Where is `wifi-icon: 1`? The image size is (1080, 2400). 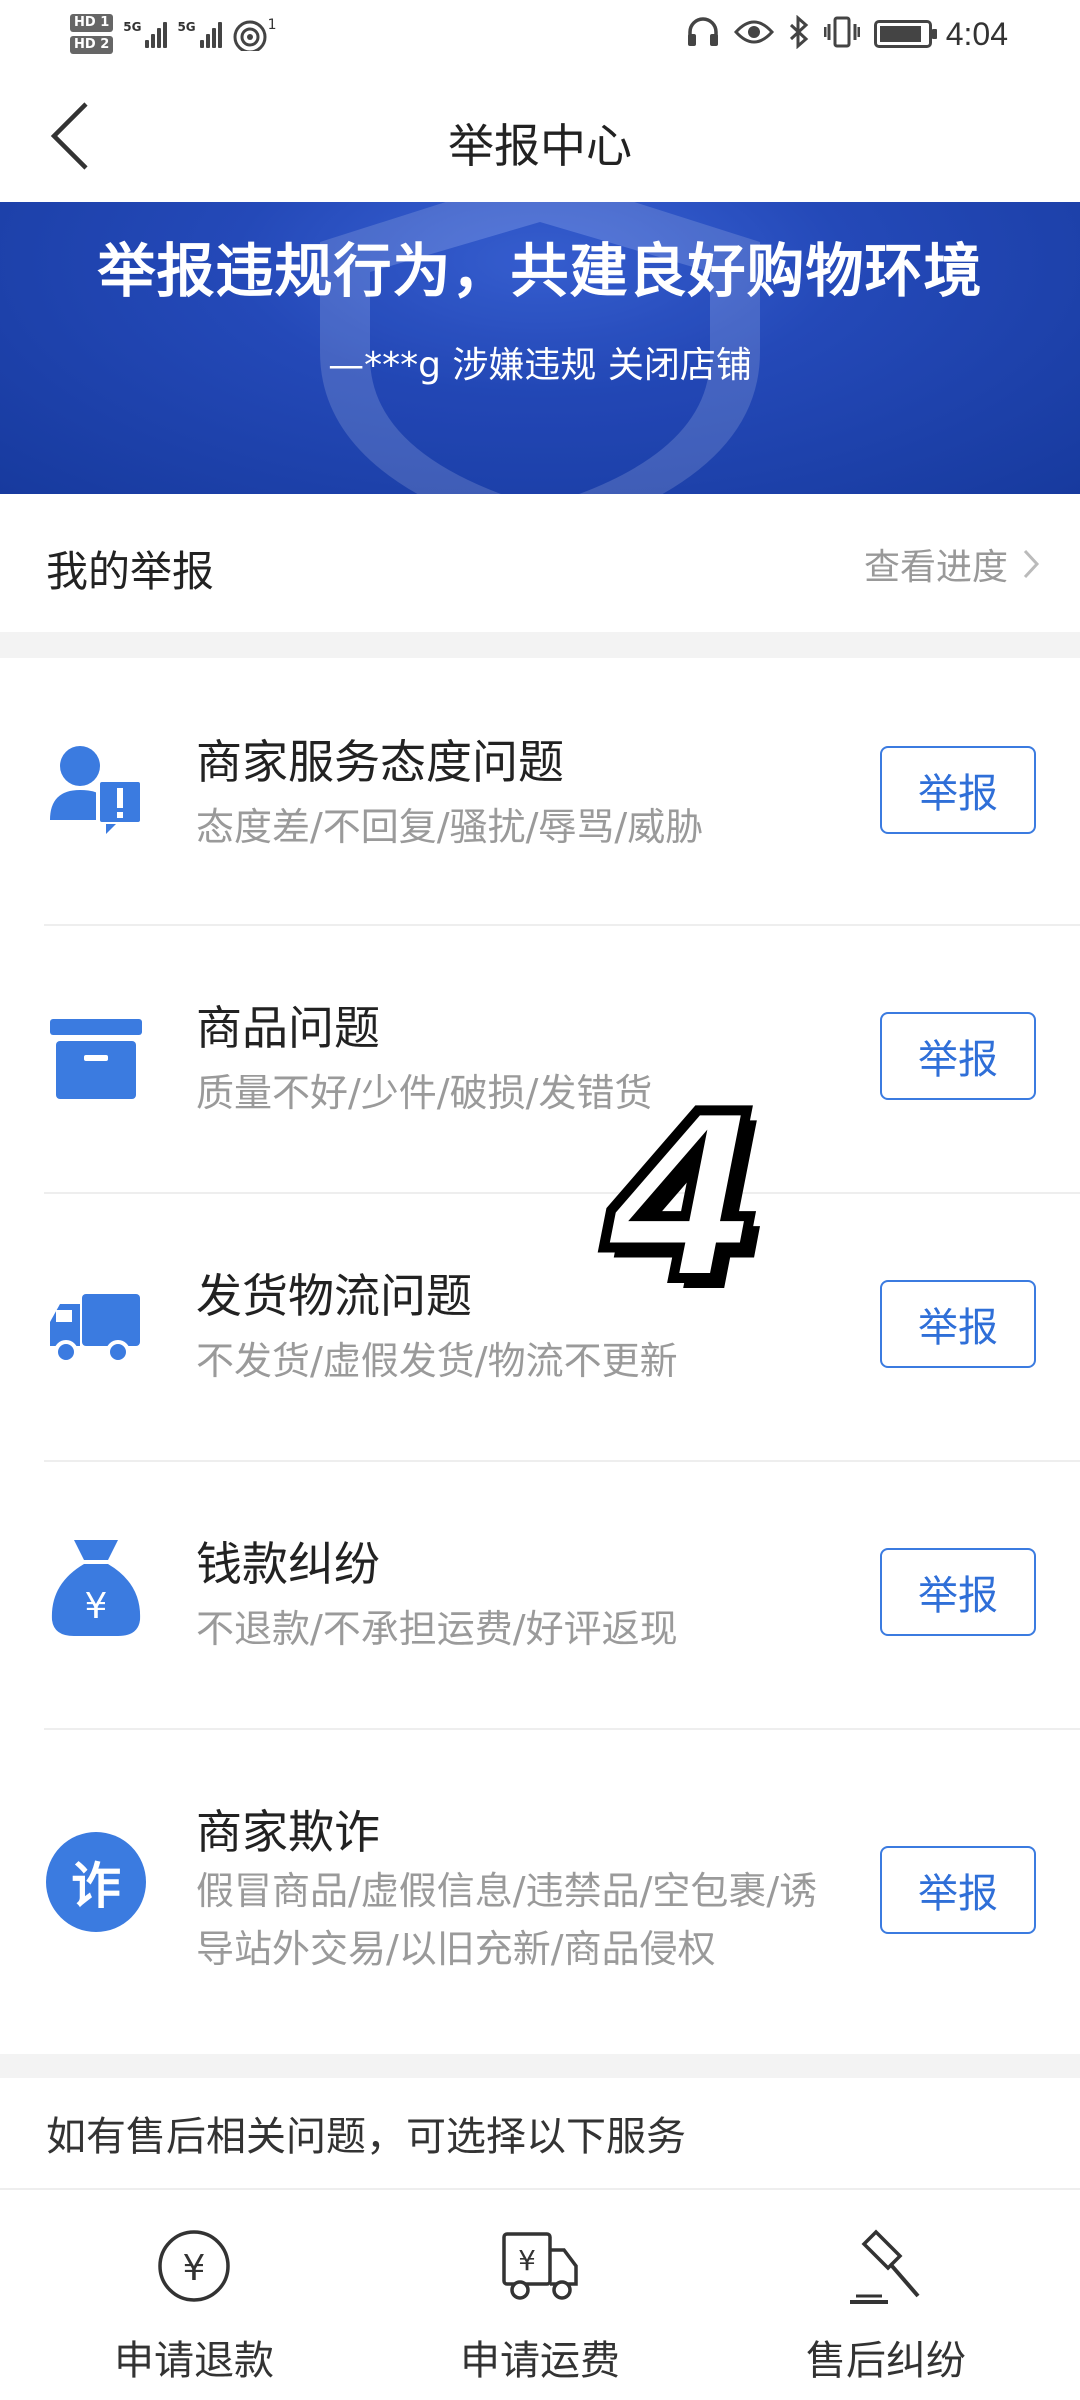
wifi-icon: 1 is located at coordinates (254, 34).